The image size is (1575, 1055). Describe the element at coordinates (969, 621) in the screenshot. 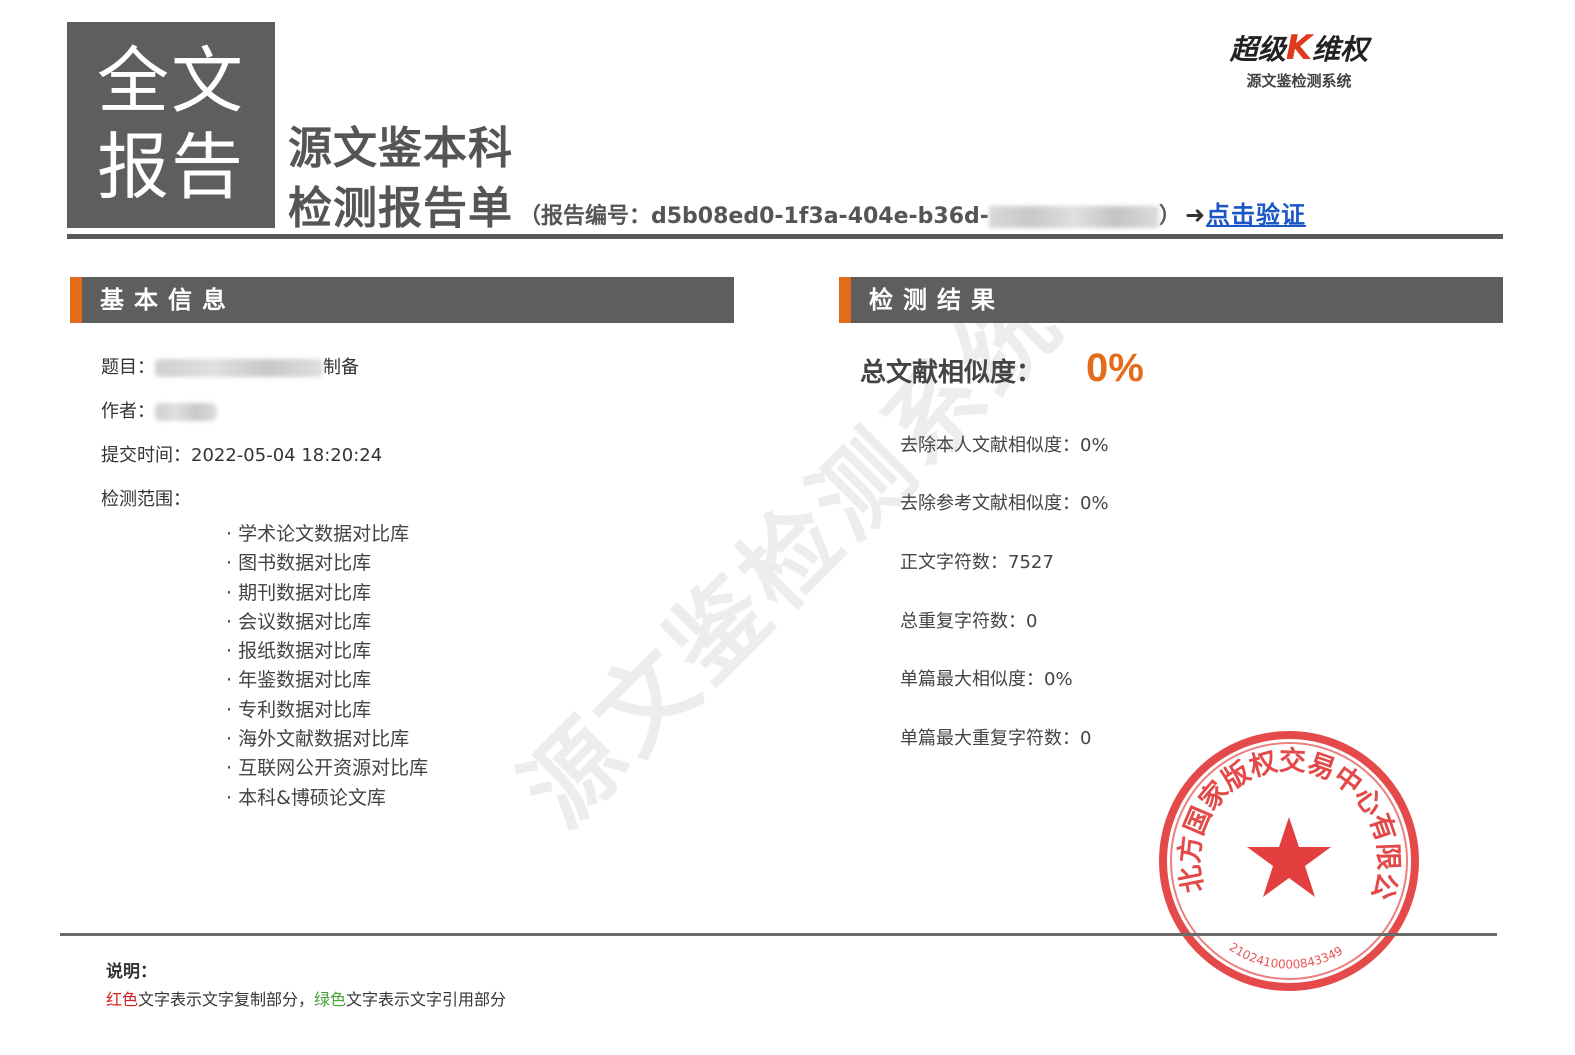

I see `stat-duplicate-chars: 总重复字符数：0` at that location.